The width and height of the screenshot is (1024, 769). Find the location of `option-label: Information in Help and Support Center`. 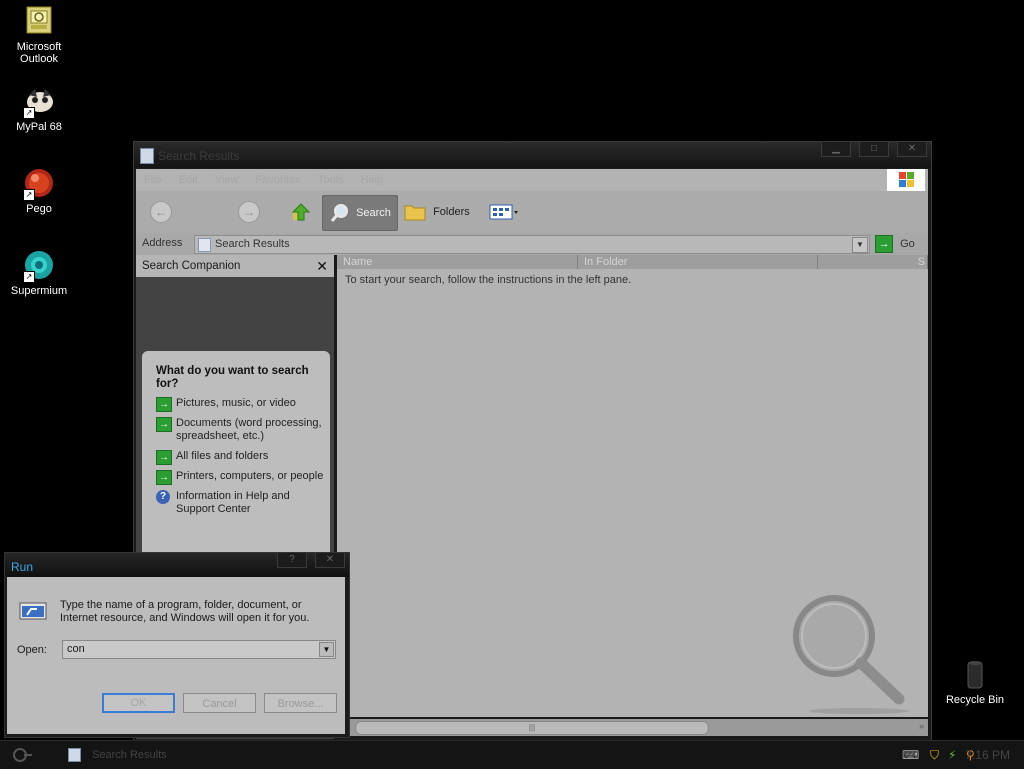

option-label: Information in Help and Support Center is located at coordinates (233, 502).